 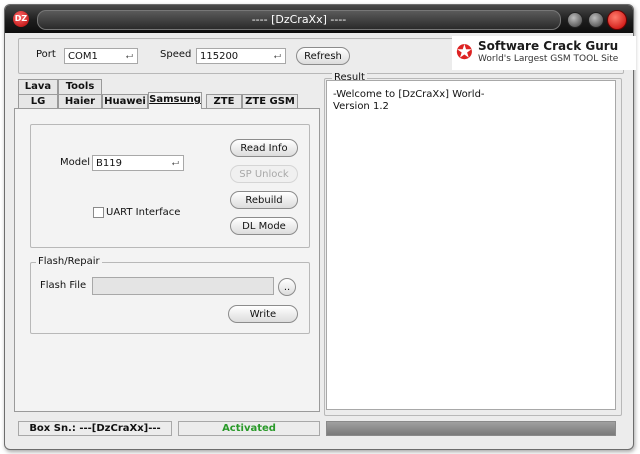 What do you see at coordinates (95, 428) in the screenshot?
I see `box-sn-status: Box Sn.: ---[DzCraXx]---` at bounding box center [95, 428].